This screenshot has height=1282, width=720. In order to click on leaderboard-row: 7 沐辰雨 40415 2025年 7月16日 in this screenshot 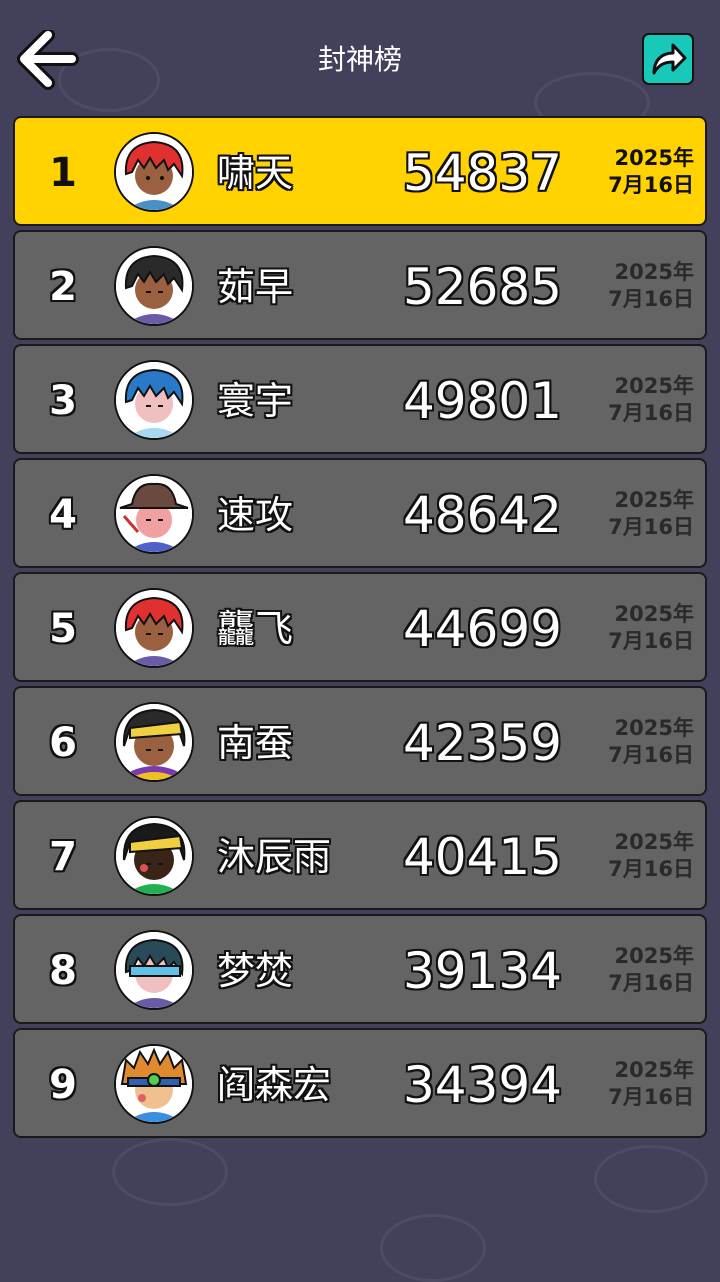, I will do `click(360, 855)`.